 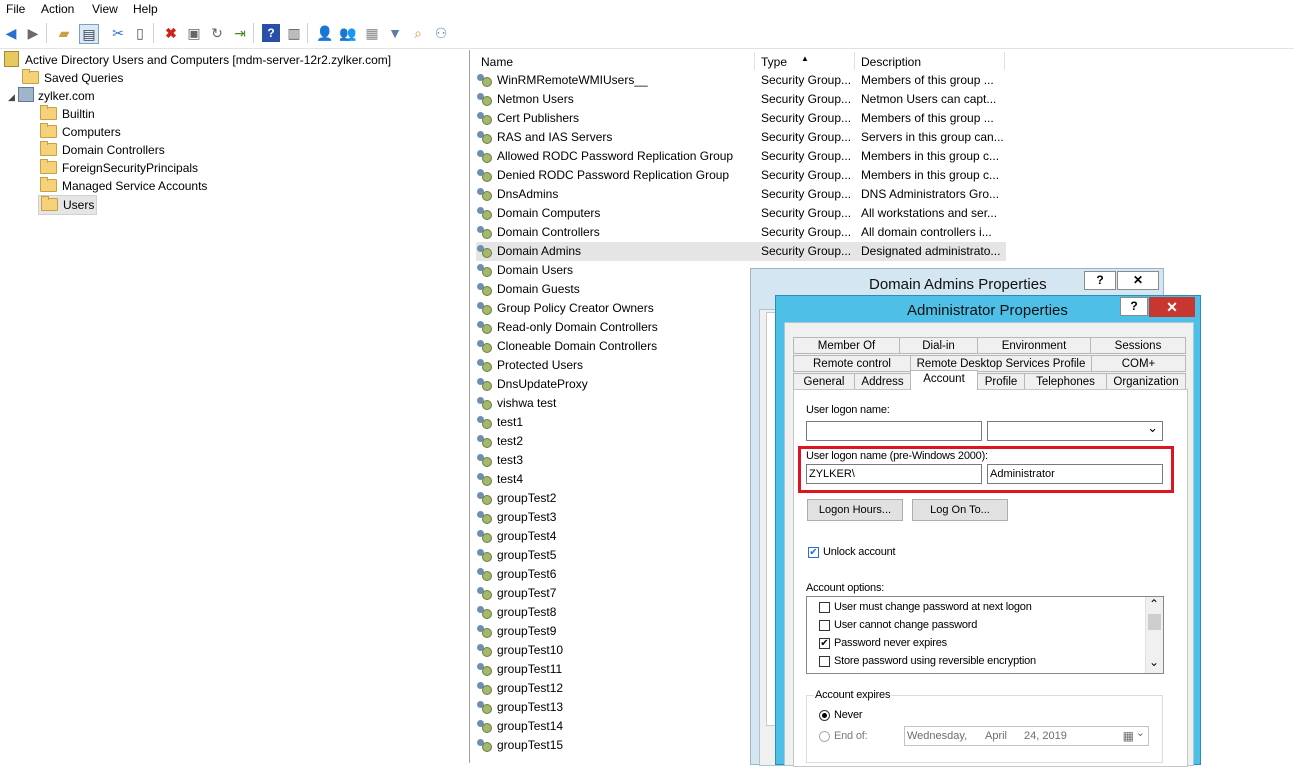 What do you see at coordinates (1065, 381) in the screenshot?
I see `tab-telephones: Telephones` at bounding box center [1065, 381].